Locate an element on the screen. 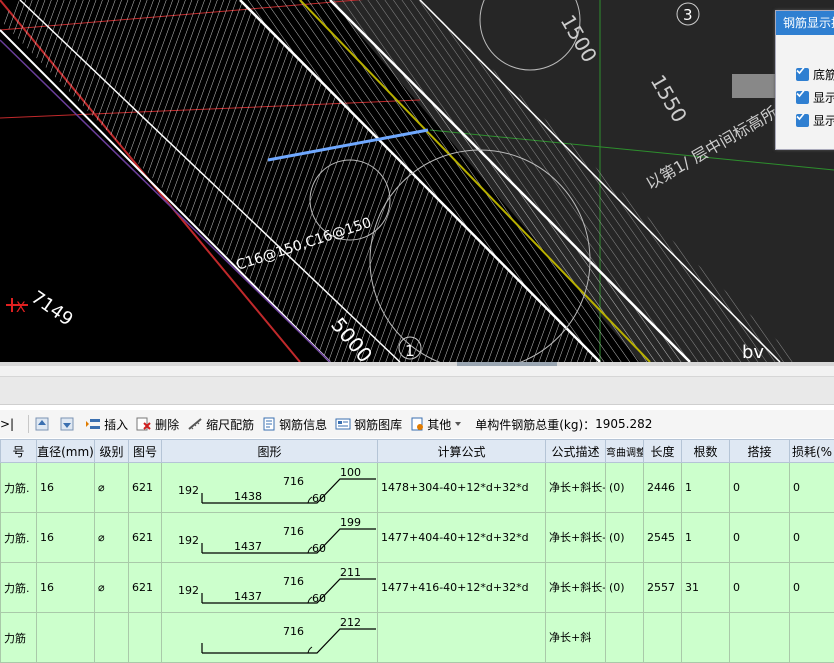  cell-lap is located at coordinates (760, 638).